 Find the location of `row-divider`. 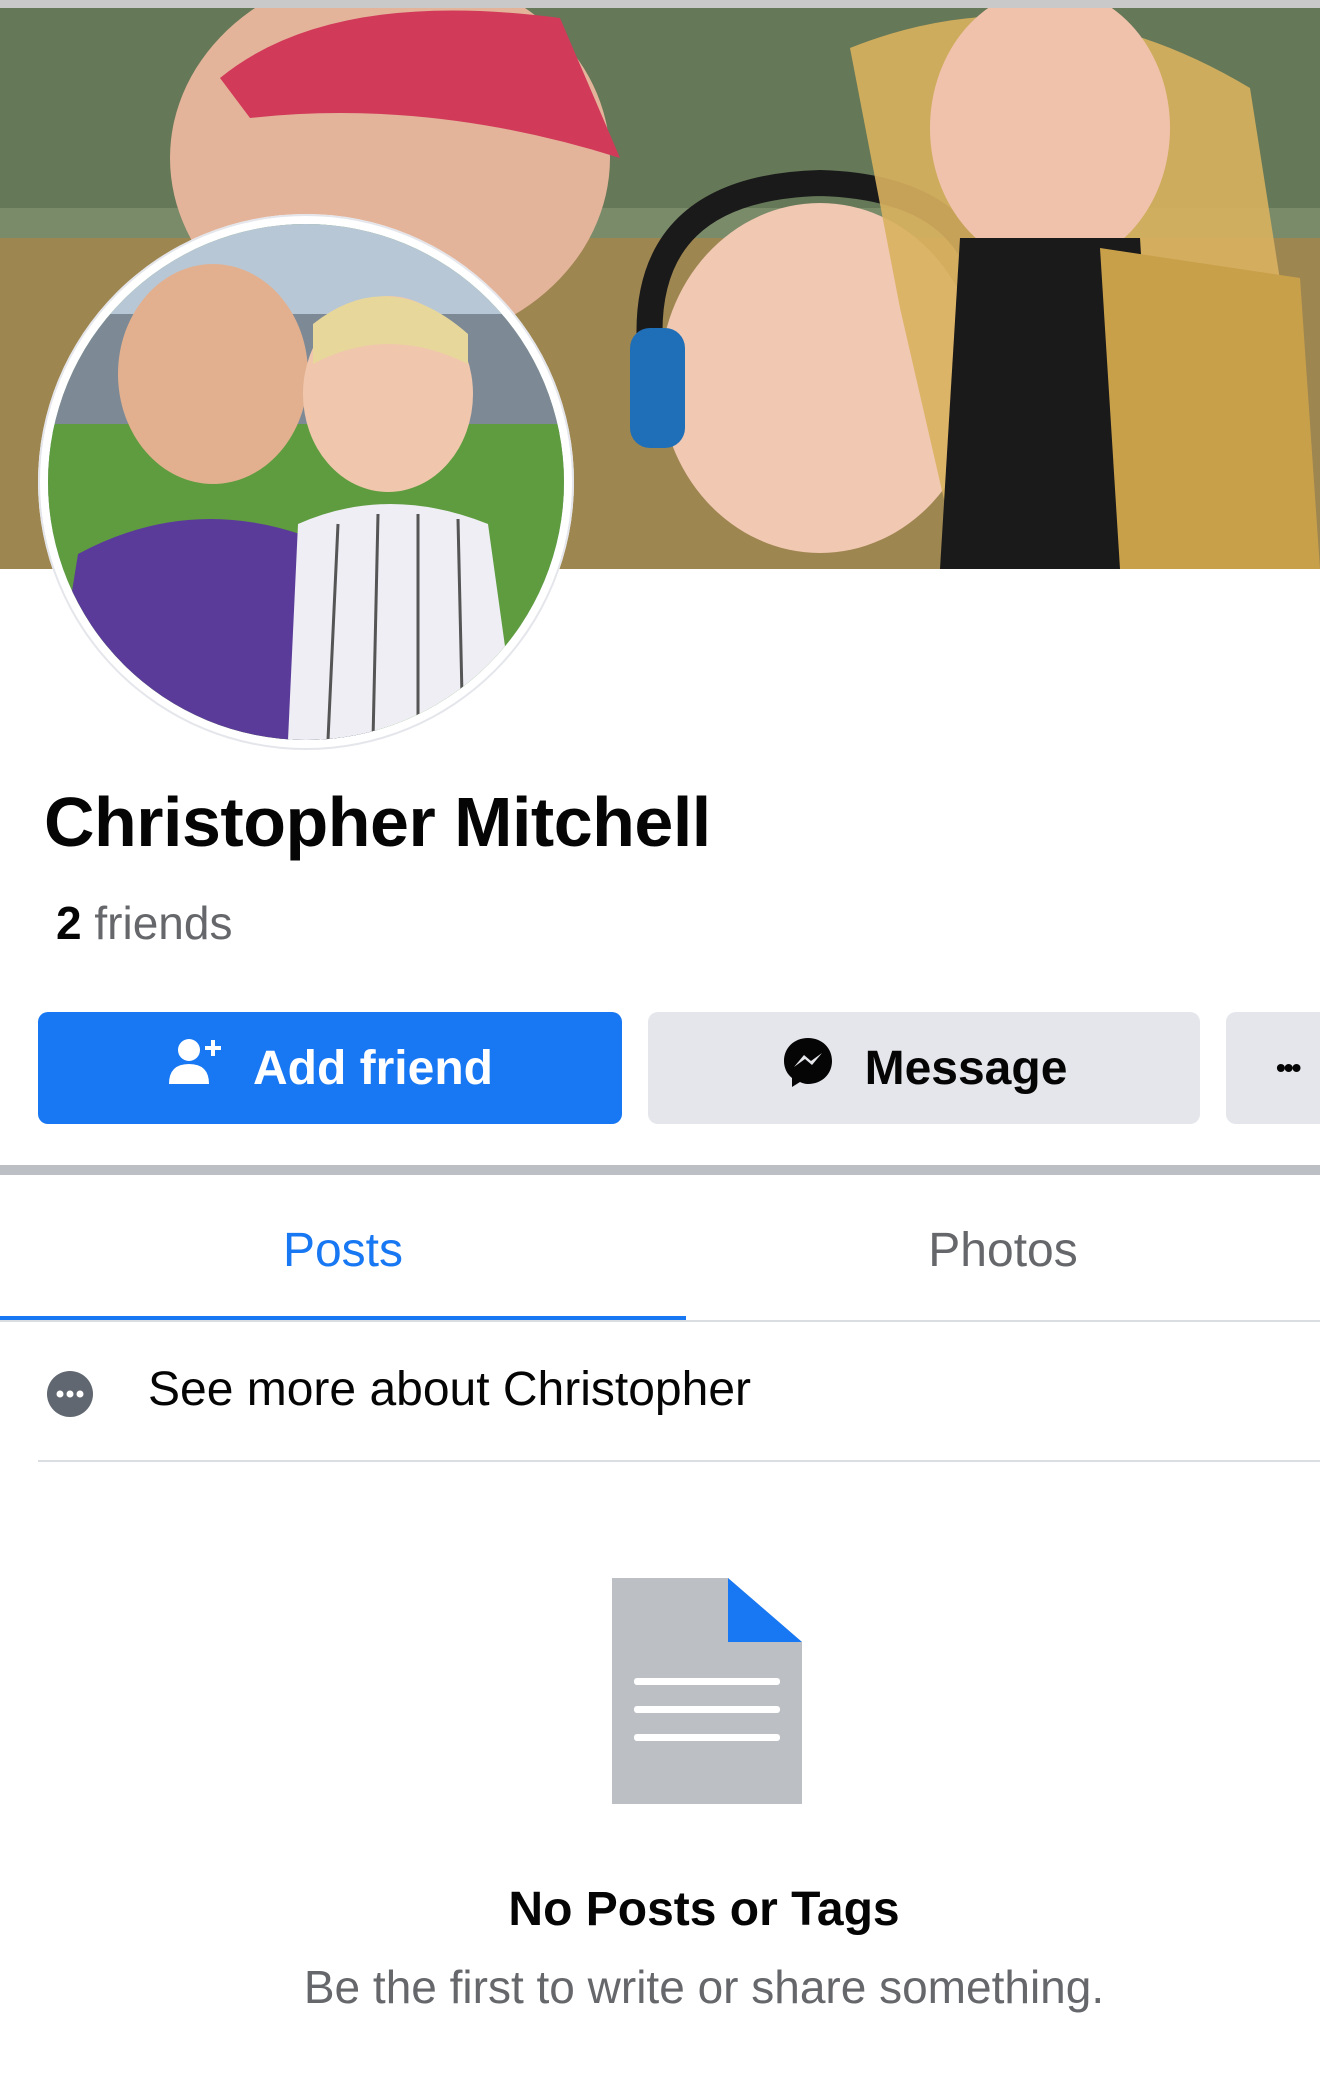

row-divider is located at coordinates (679, 1461).